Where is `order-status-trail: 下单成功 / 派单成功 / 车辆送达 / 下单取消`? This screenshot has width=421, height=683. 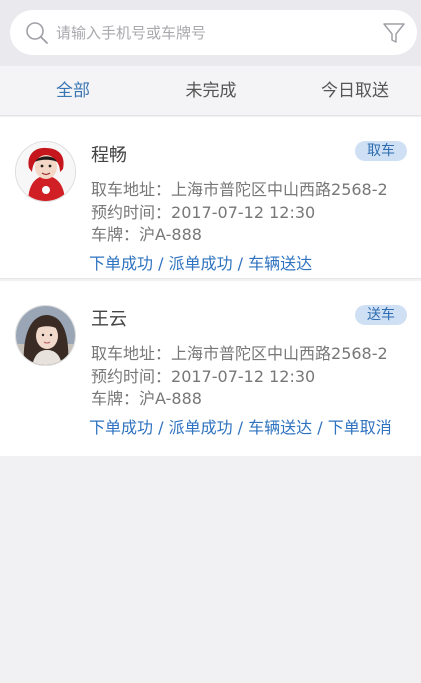 order-status-trail: 下单成功 / 派单成功 / 车辆送达 / 下单取消 is located at coordinates (240, 427).